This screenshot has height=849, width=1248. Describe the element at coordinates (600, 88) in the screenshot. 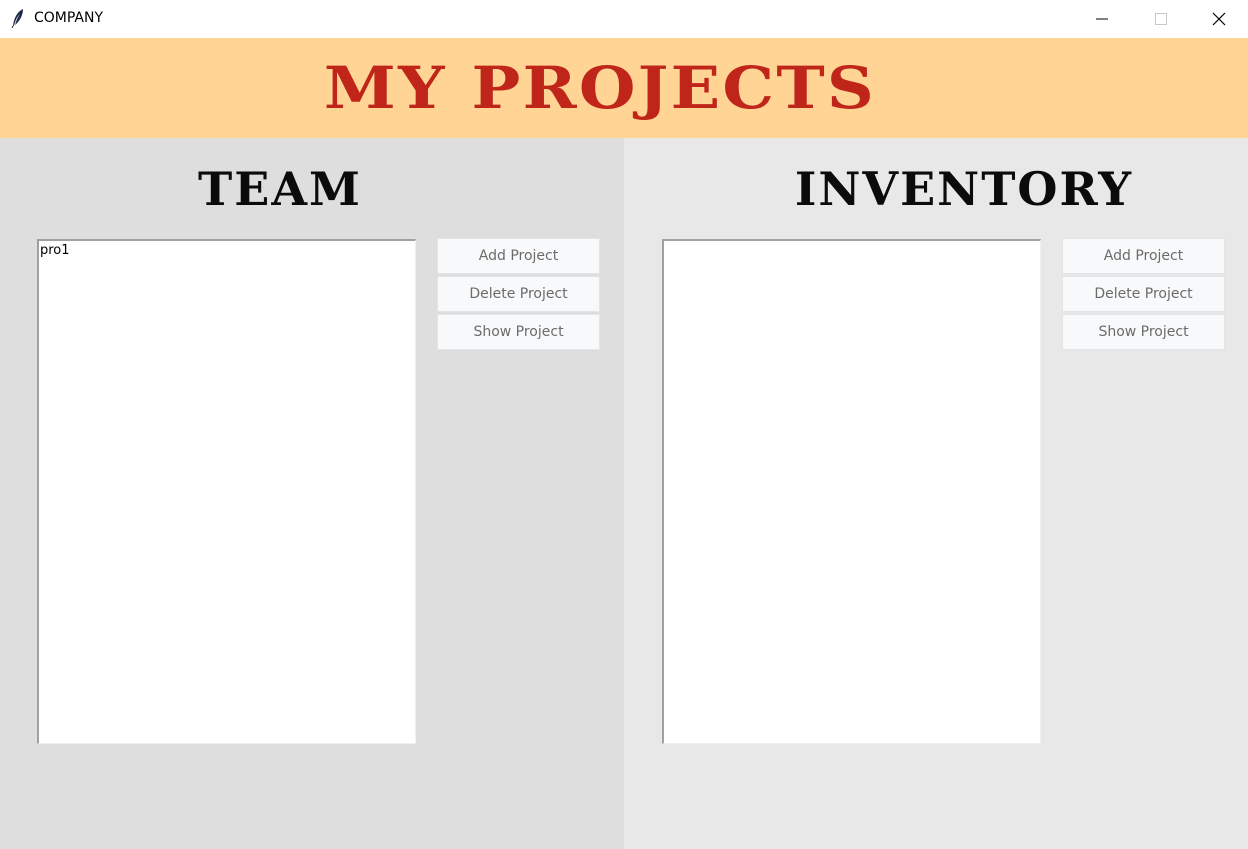

I see `page-title: MY PROJECTS` at that location.